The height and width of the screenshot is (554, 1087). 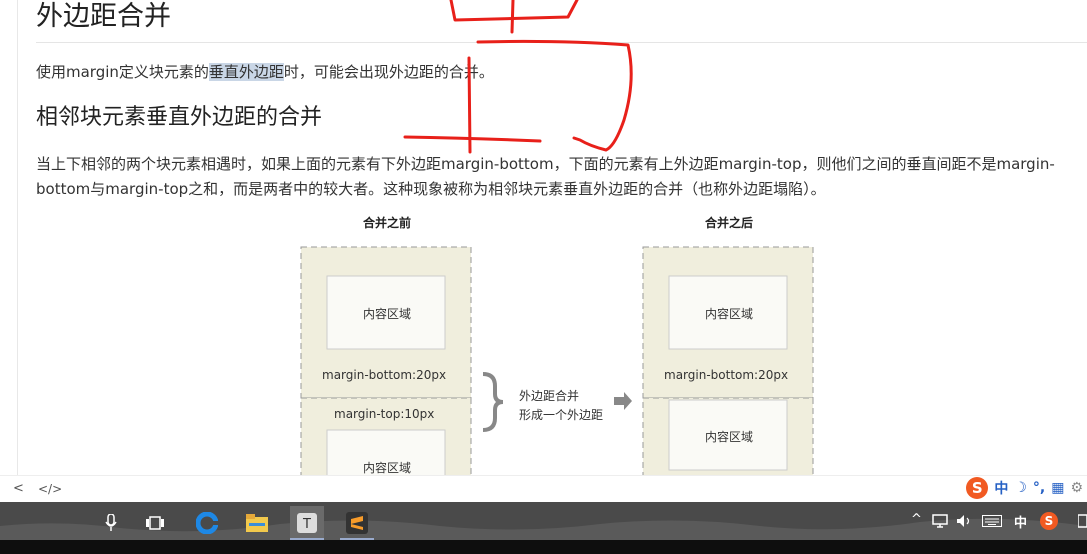 I want to click on code-view-button: </>, so click(x=50, y=489).